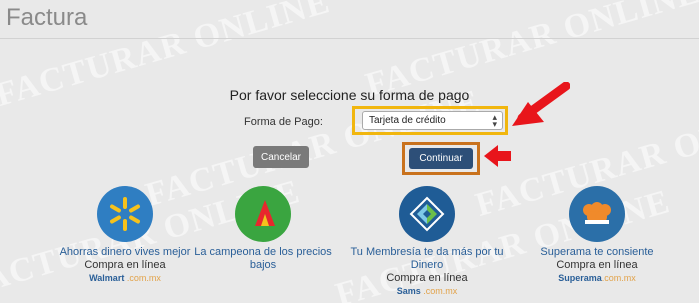  What do you see at coordinates (427, 214) in the screenshot?
I see `sams-club-icon` at bounding box center [427, 214].